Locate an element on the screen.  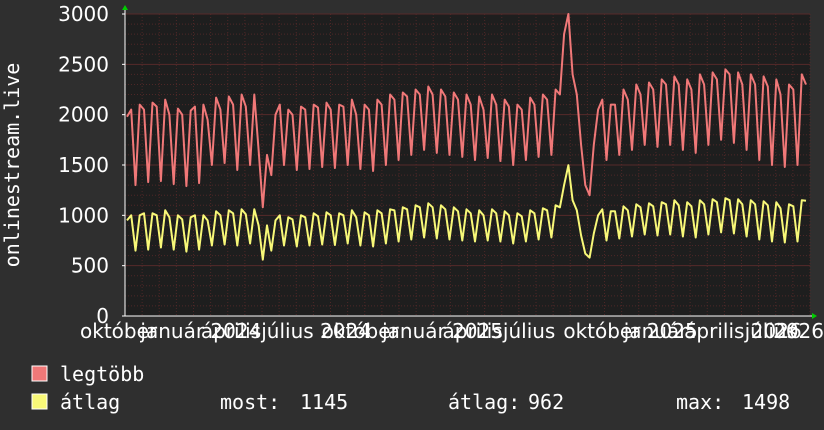
stat-max-label: max: is located at coordinates (700, 402).